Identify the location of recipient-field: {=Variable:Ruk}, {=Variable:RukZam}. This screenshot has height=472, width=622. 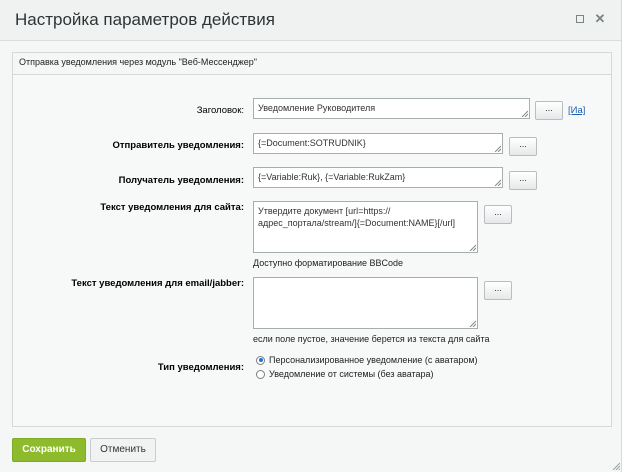
(378, 177).